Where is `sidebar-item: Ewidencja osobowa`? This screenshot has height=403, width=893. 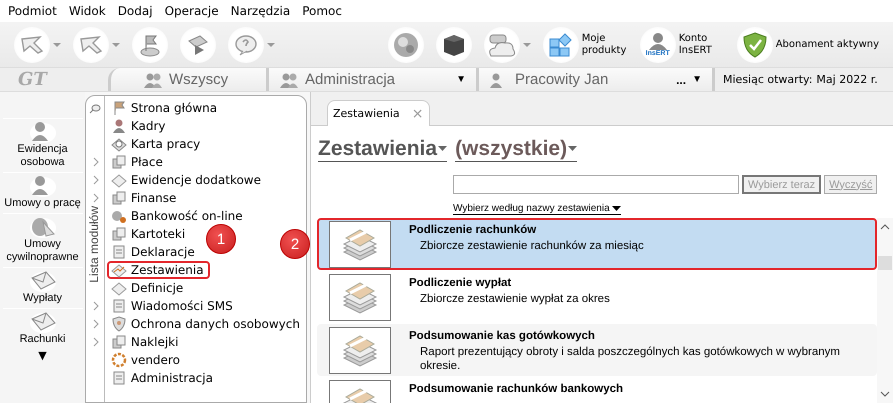 sidebar-item: Ewidencja osobowa is located at coordinates (42, 143).